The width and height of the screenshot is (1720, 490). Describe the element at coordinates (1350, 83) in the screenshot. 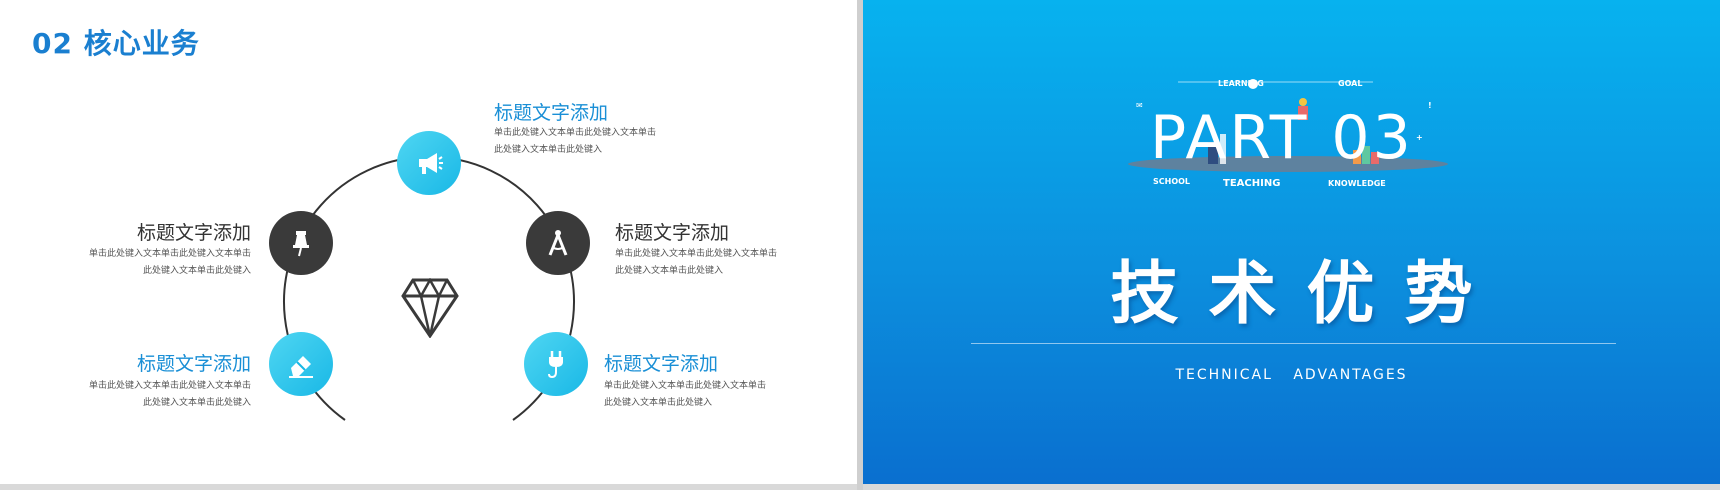

I see `illus-word-goal: GOAL` at that location.